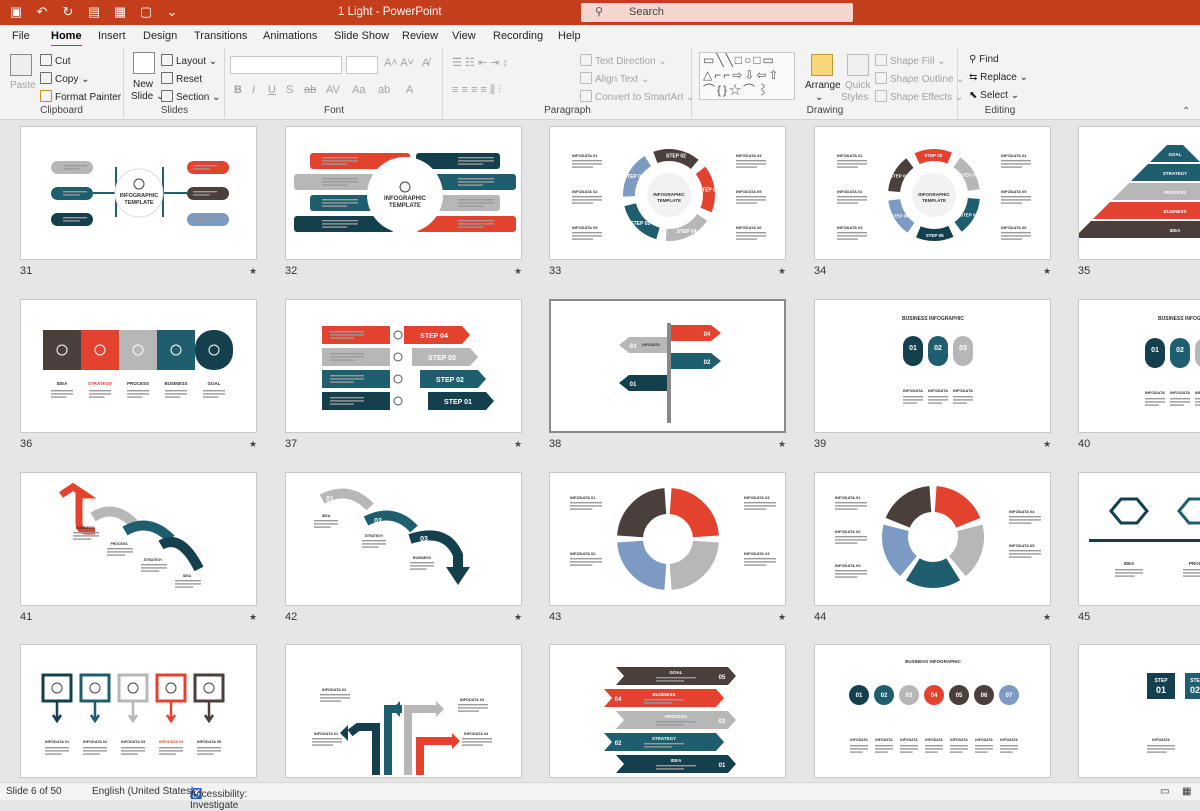  What do you see at coordinates (1164, 791) in the screenshot?
I see `normal-view-icon: ▭` at bounding box center [1164, 791].